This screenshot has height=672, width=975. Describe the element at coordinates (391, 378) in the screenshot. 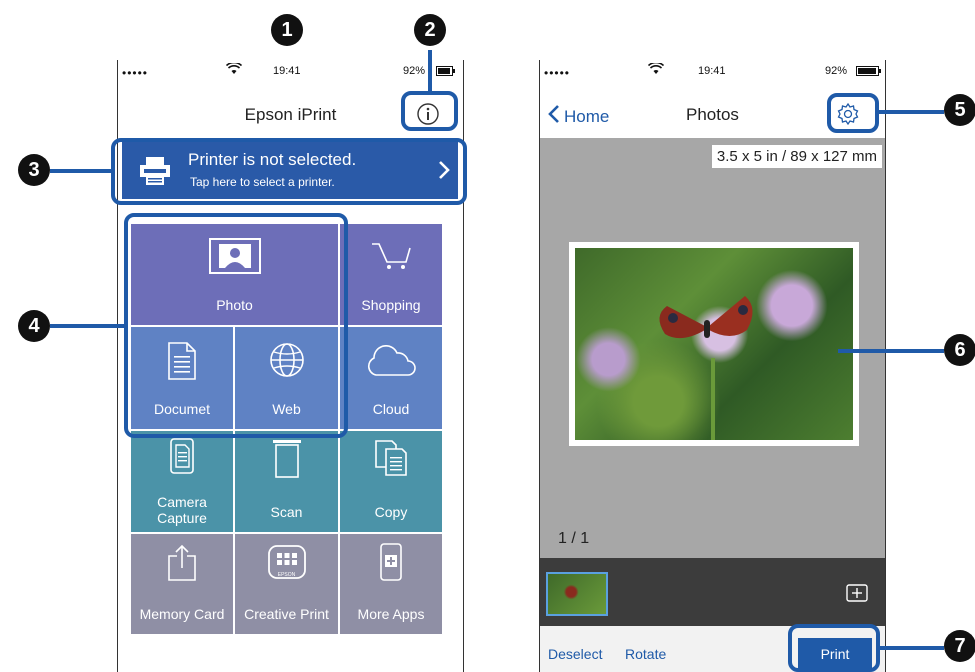

I see `tile-cloud: Cloud` at that location.